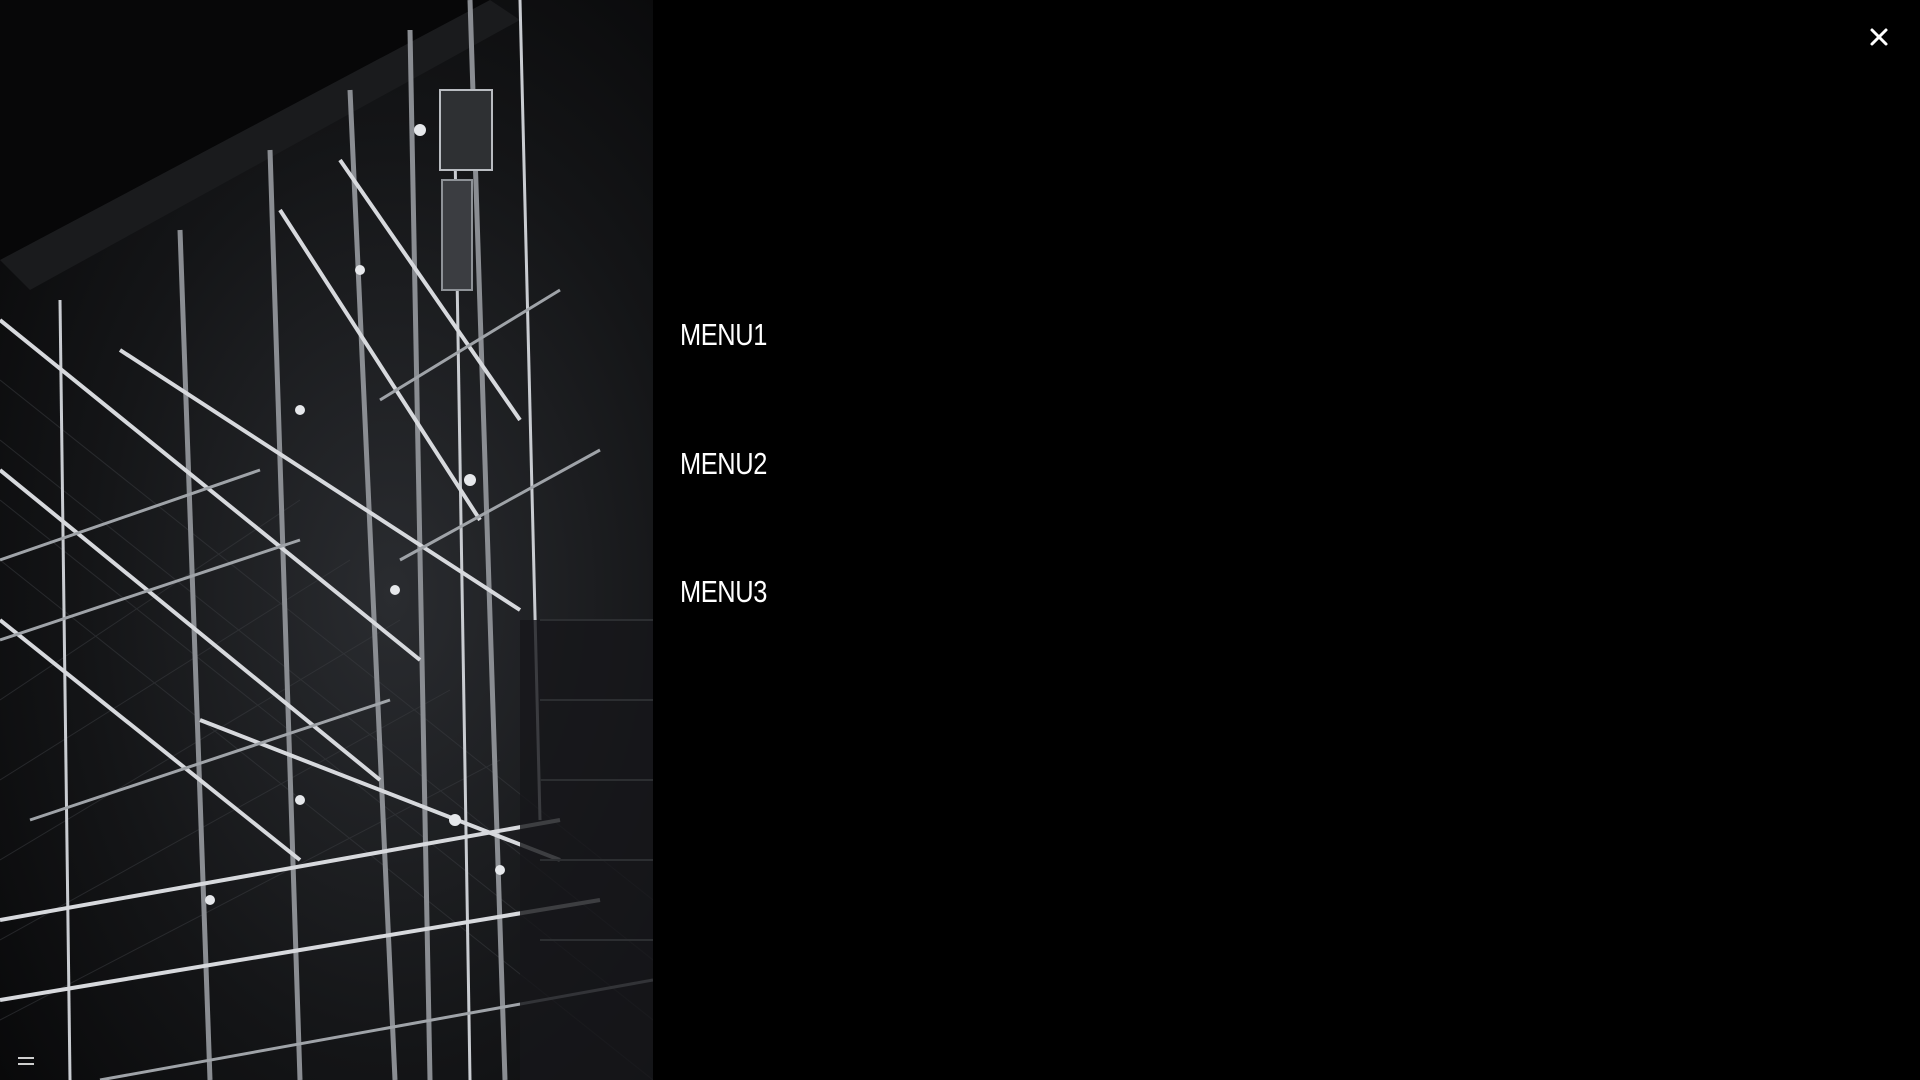 The height and width of the screenshot is (1080, 1920). I want to click on hamburger-menu-icon, so click(26, 1061).